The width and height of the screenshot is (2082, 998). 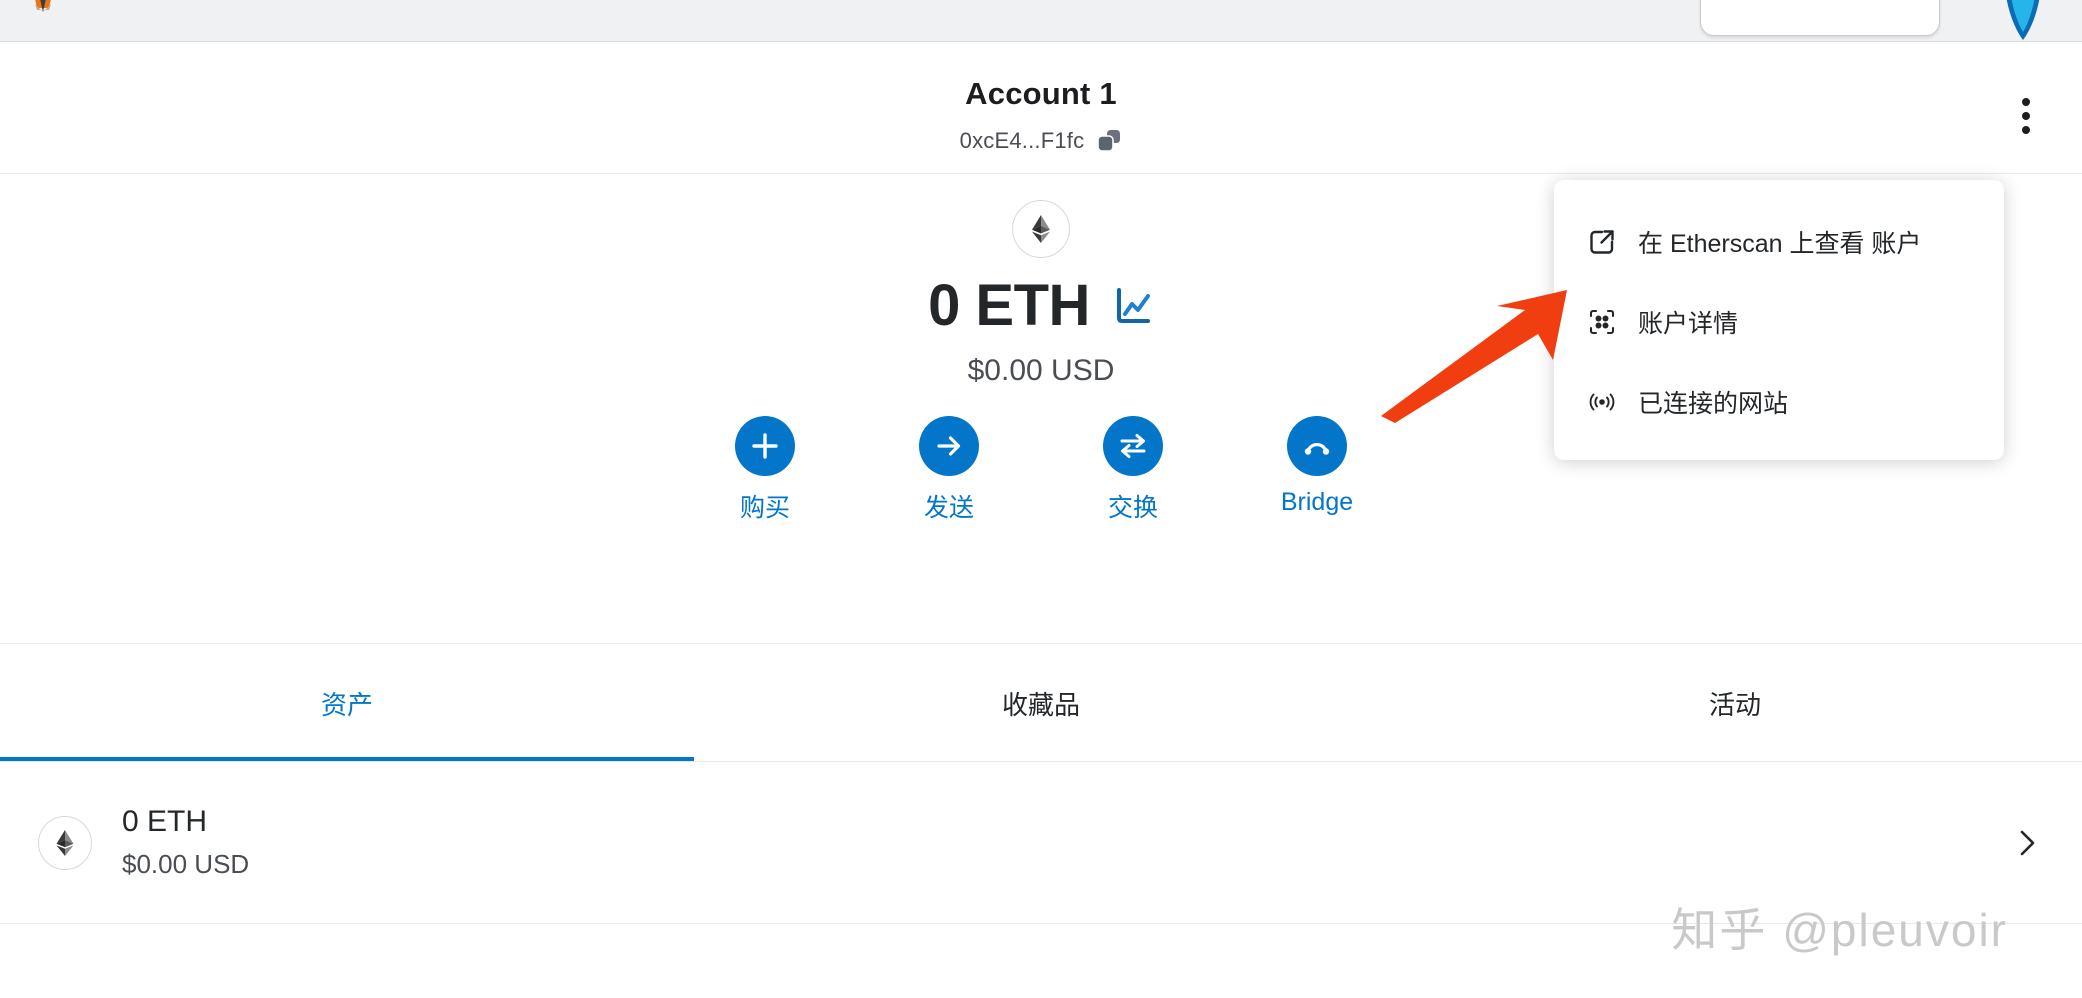 What do you see at coordinates (1041, 93) in the screenshot?
I see `account-name: Account 1` at bounding box center [1041, 93].